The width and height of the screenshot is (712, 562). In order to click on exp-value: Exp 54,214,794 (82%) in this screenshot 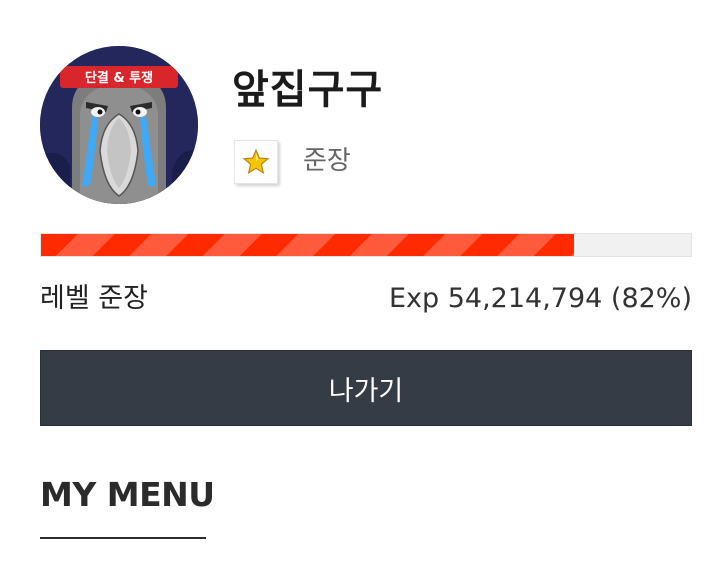, I will do `click(540, 298)`.